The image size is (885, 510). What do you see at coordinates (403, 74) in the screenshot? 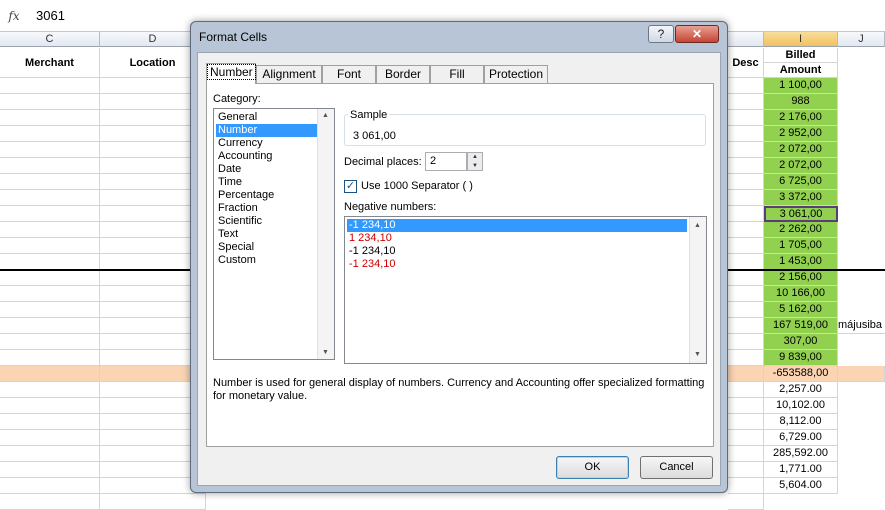
I see `tab-border: Border` at bounding box center [403, 74].